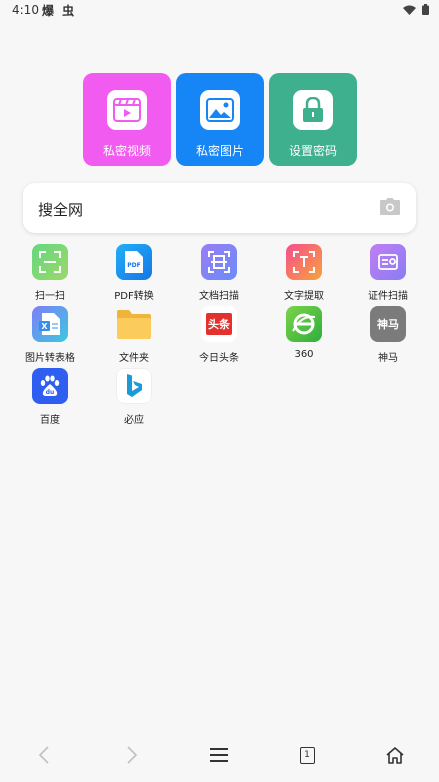  Describe the element at coordinates (409, 10) in the screenshot. I see `wifi-icon` at that location.